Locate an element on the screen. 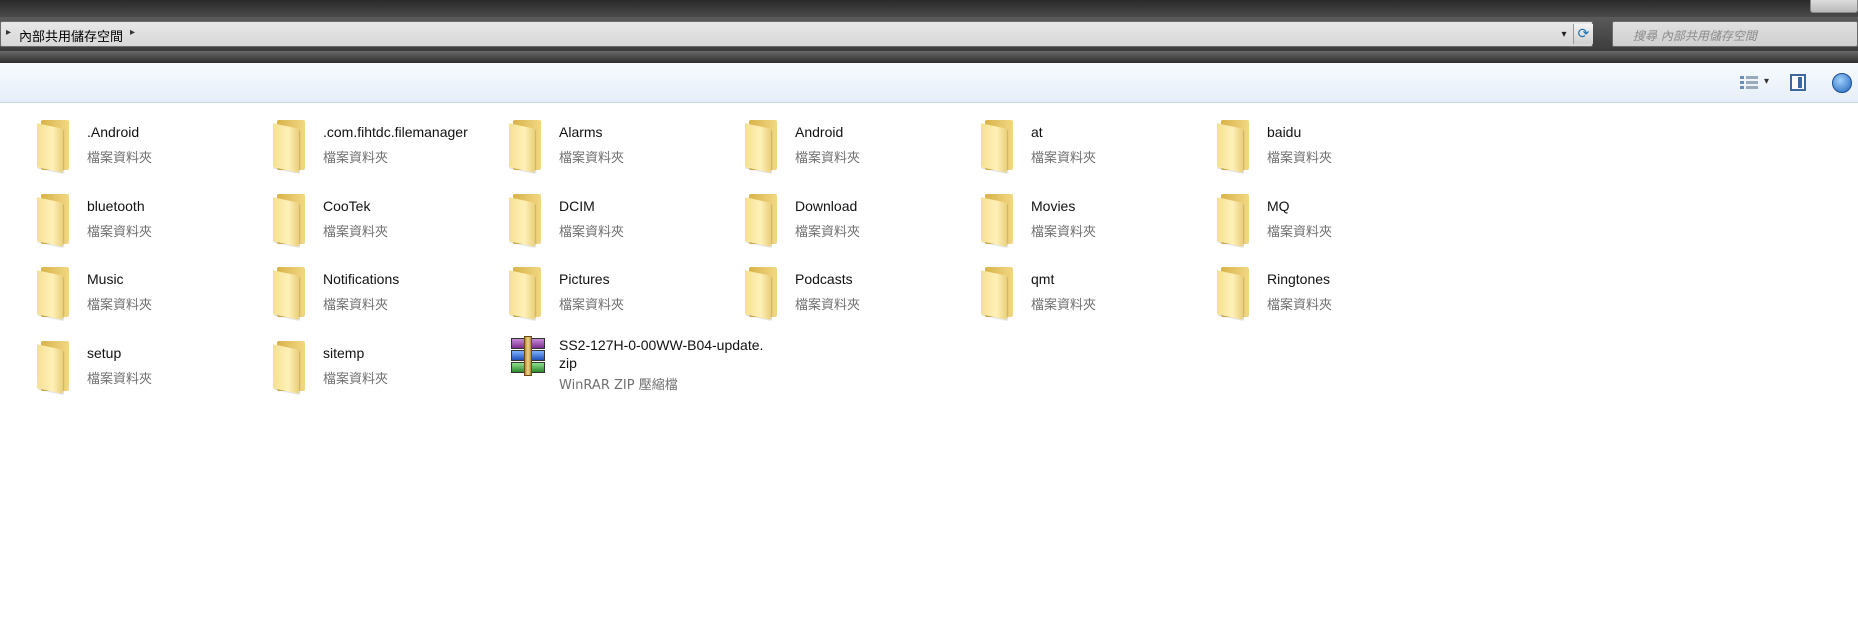  item-name: Download is located at coordinates (826, 206).